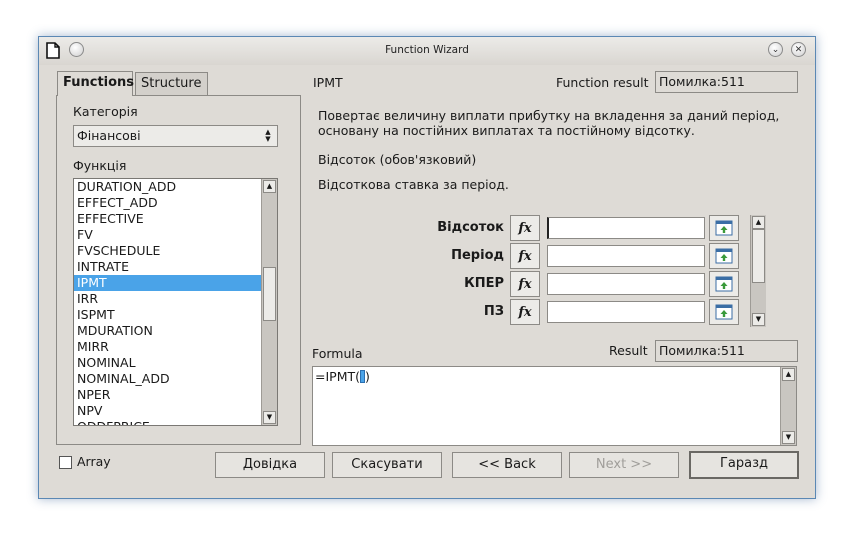 Image resolution: width=854 pixels, height=535 pixels. What do you see at coordinates (95, 83) in the screenshot?
I see `tab-functions: Functions` at bounding box center [95, 83].